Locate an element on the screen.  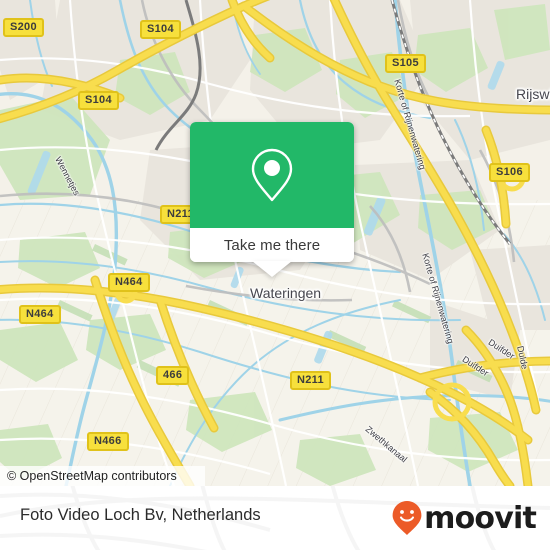
footer-bar: Foto Video Loch Bv, Netherlands moovit is located at coordinates (275, 518).